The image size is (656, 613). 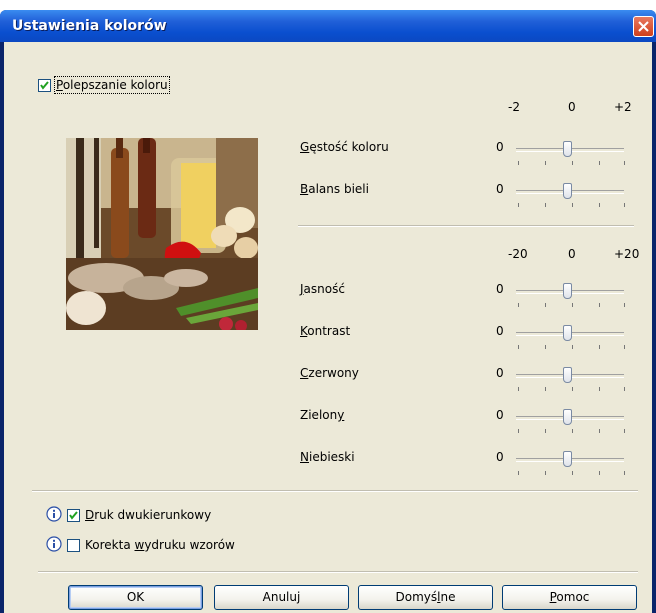 What do you see at coordinates (623, 107) in the screenshot?
I see `scale-max-label: +2` at bounding box center [623, 107].